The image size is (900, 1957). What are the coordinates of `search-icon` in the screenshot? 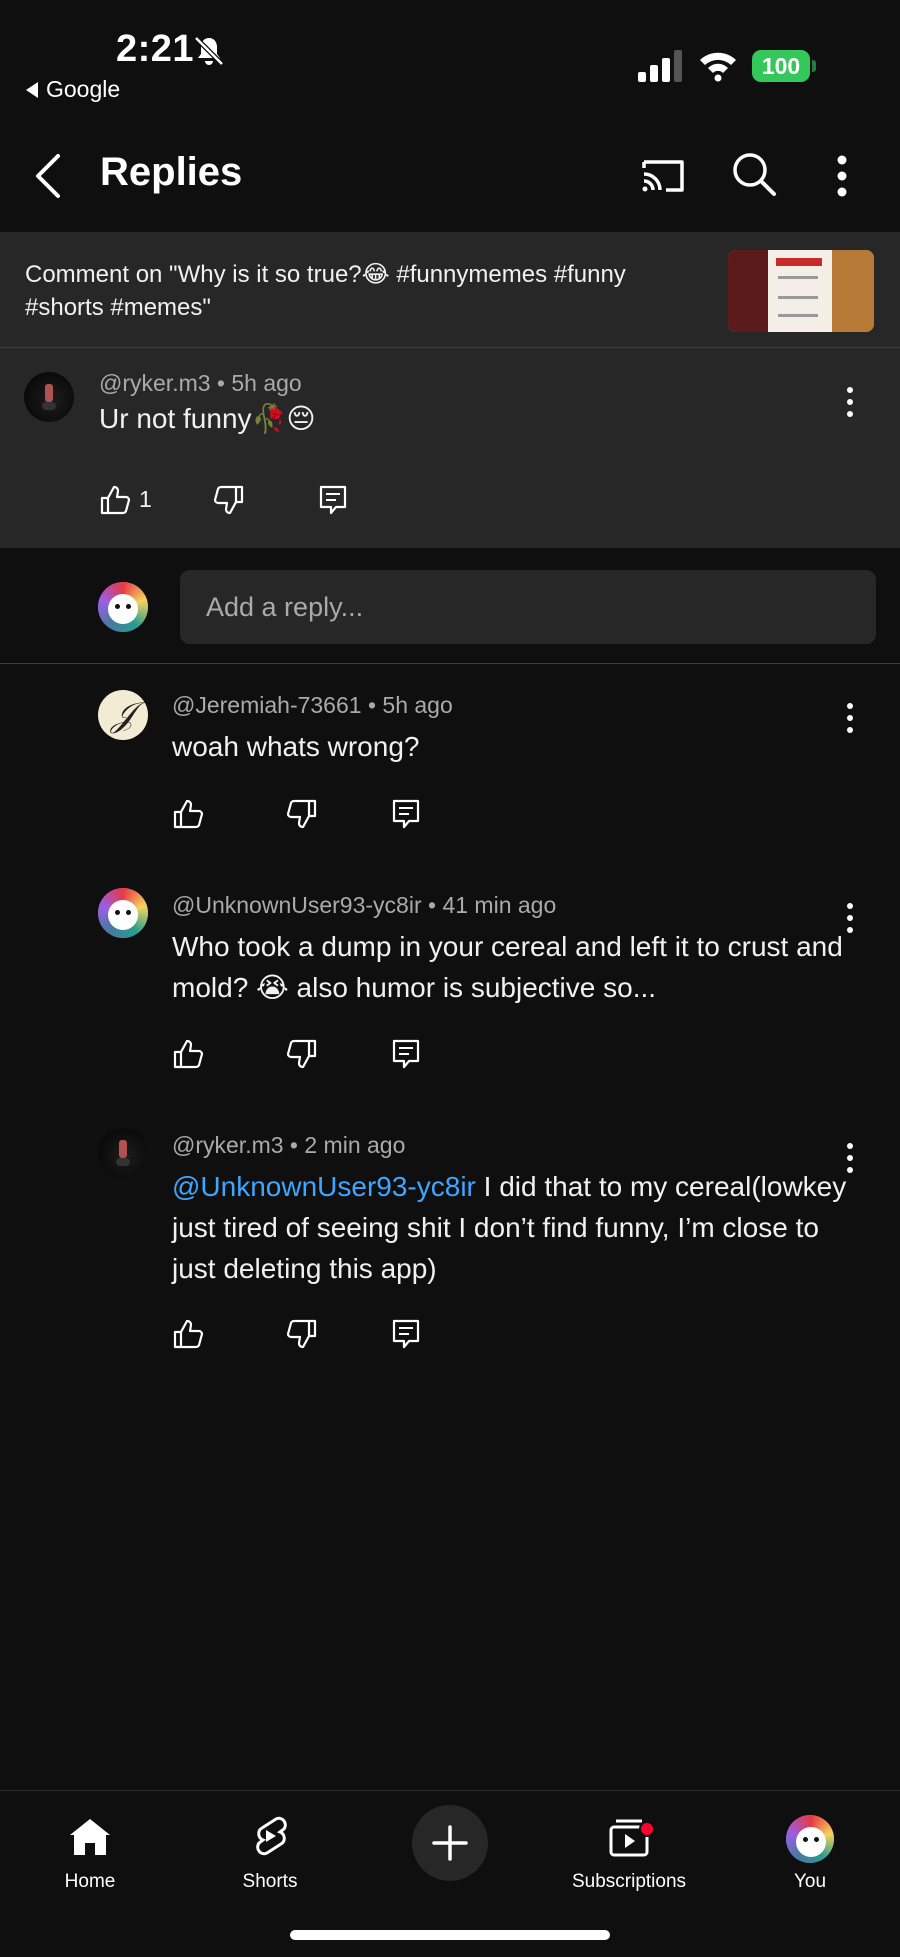 It's located at (754, 174).